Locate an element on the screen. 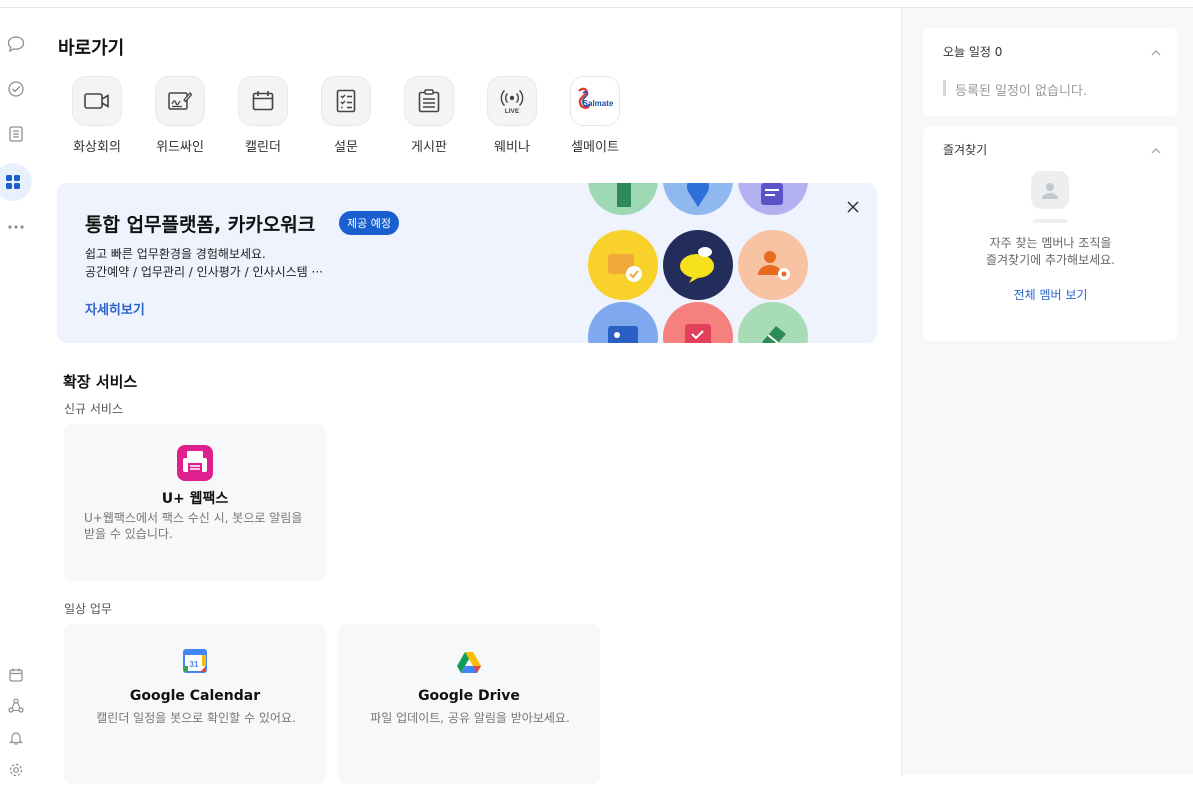 This screenshot has width=1193, height=786. status-badge: 제공 예정 is located at coordinates (369, 223).